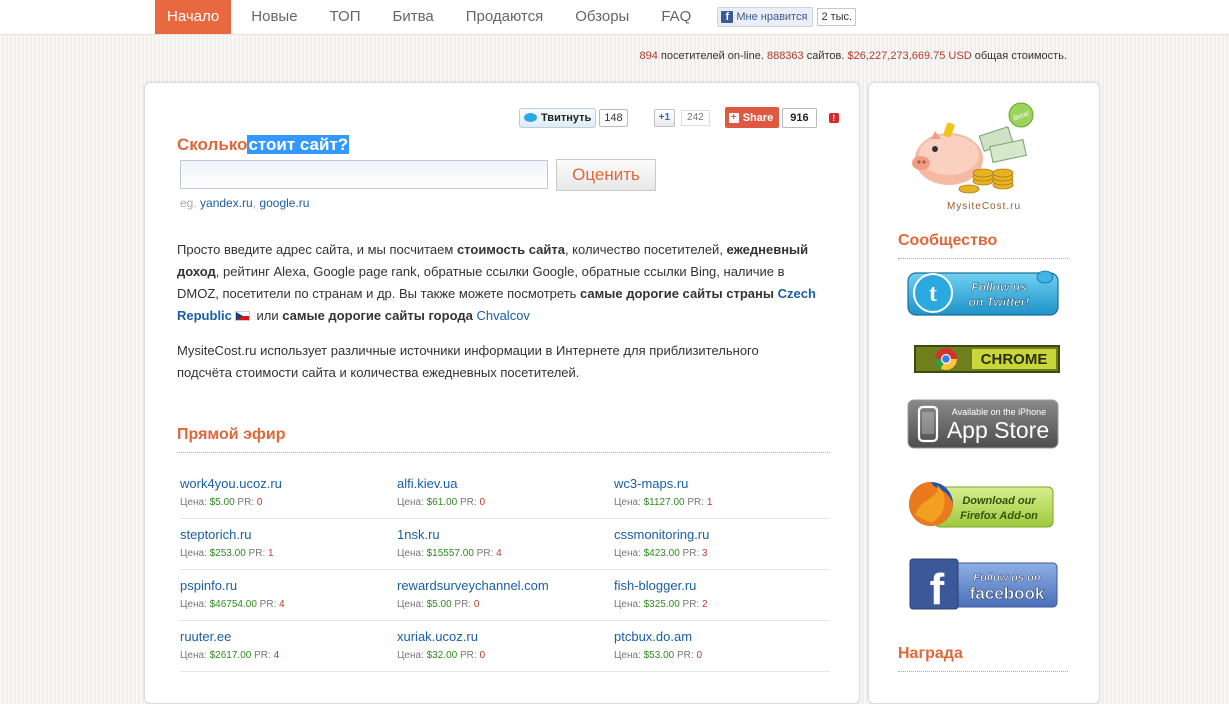 Image resolution: width=1229 pixels, height=704 pixels. Describe the element at coordinates (505, 586) in the screenshot. I see `live-feed-site-link: rewardsurveychannel.com` at that location.